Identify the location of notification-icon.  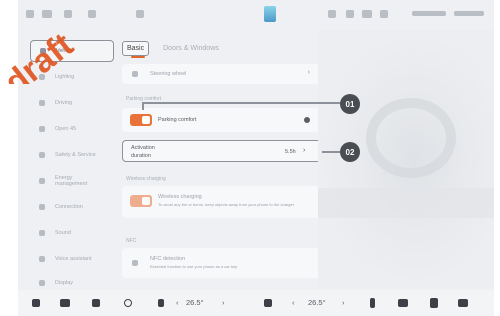
(350, 14).